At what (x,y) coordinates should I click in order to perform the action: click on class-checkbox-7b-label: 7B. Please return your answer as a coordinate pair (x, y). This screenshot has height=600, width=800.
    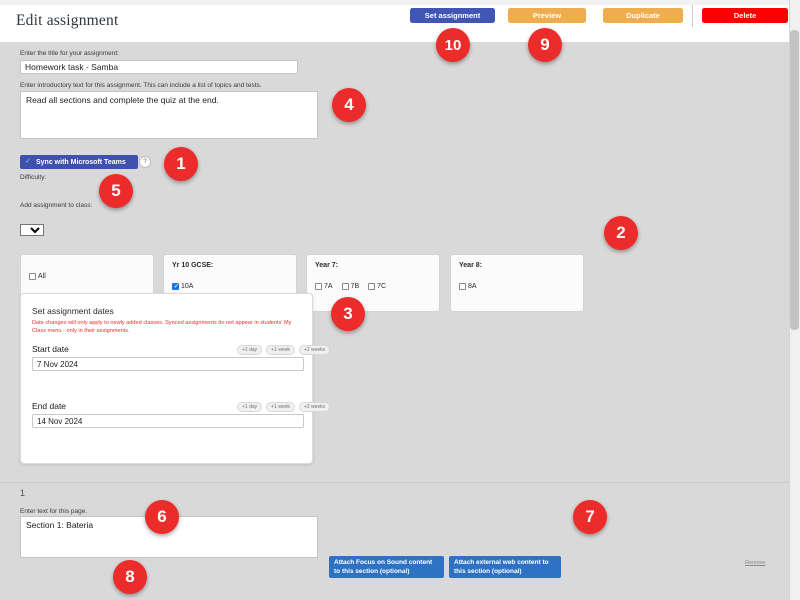
    Looking at the image, I should click on (355, 286).